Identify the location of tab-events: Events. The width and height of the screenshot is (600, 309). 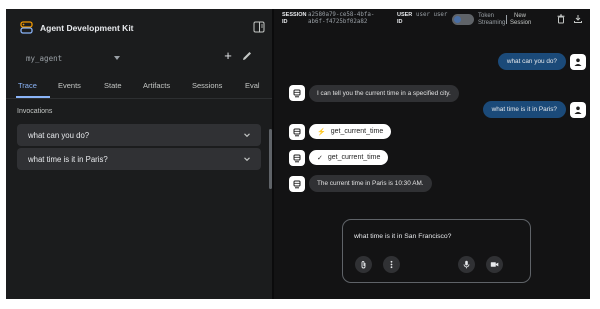
(69, 89).